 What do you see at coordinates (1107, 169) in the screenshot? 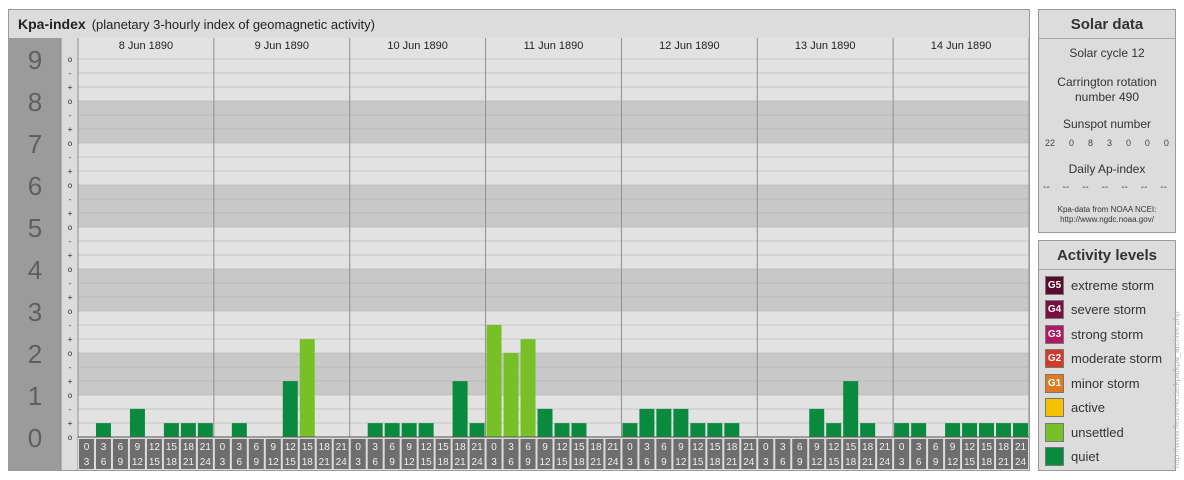
I see `ap-label: Daily Ap-index` at bounding box center [1107, 169].